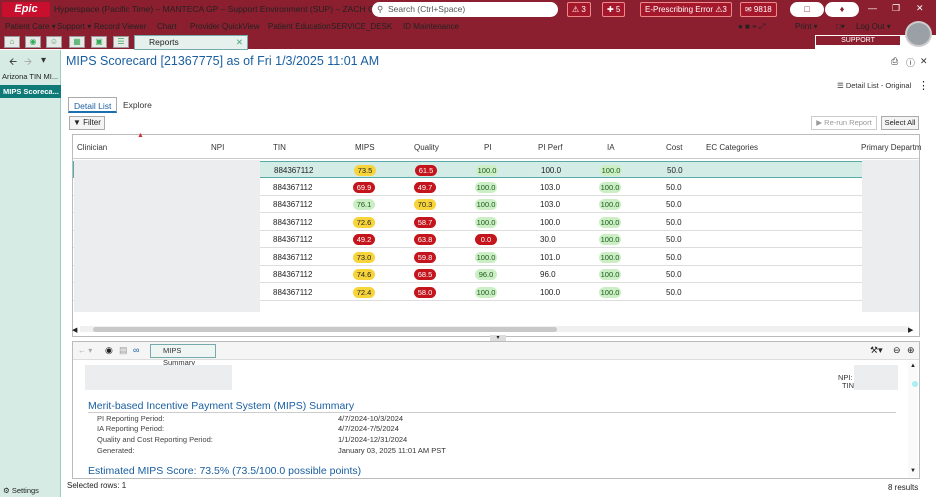 Image resolution: width=936 pixels, height=497 pixels. What do you see at coordinates (686, 9) in the screenshot?
I see `eprescribing-error-badge: E-Prescribing Error ⚠3` at bounding box center [686, 9].